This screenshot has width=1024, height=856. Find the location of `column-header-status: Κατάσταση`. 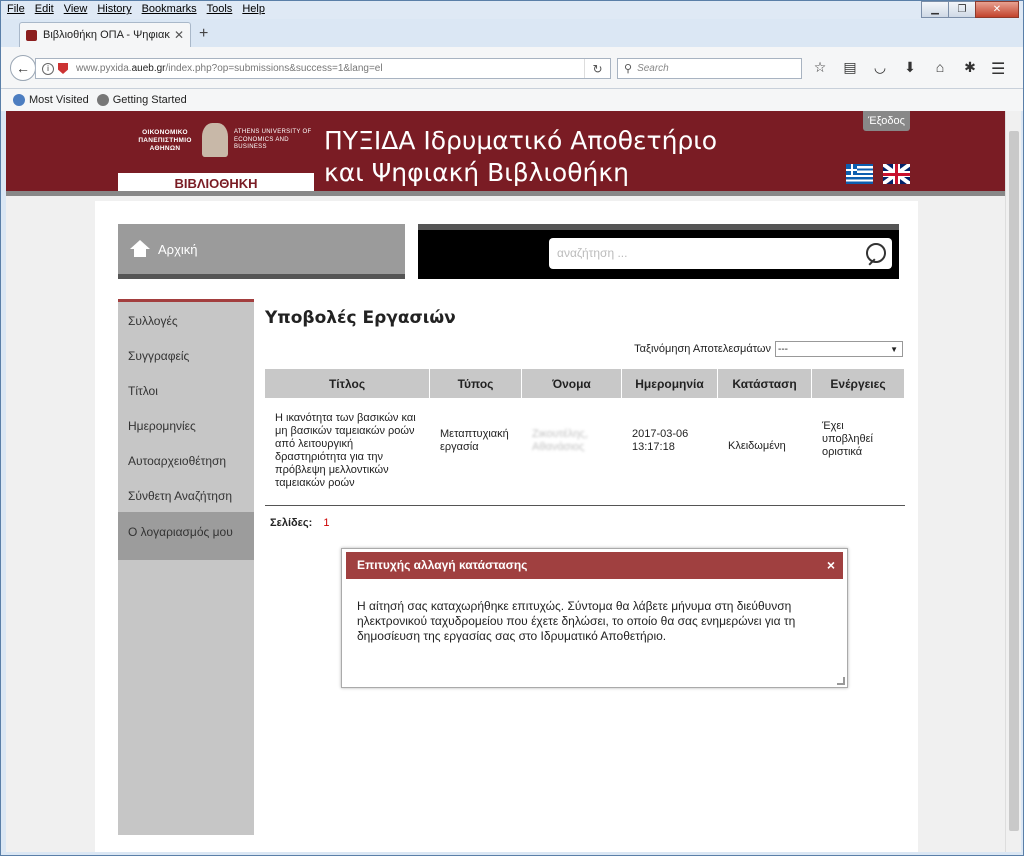

column-header-status: Κατάσταση is located at coordinates (765, 383).